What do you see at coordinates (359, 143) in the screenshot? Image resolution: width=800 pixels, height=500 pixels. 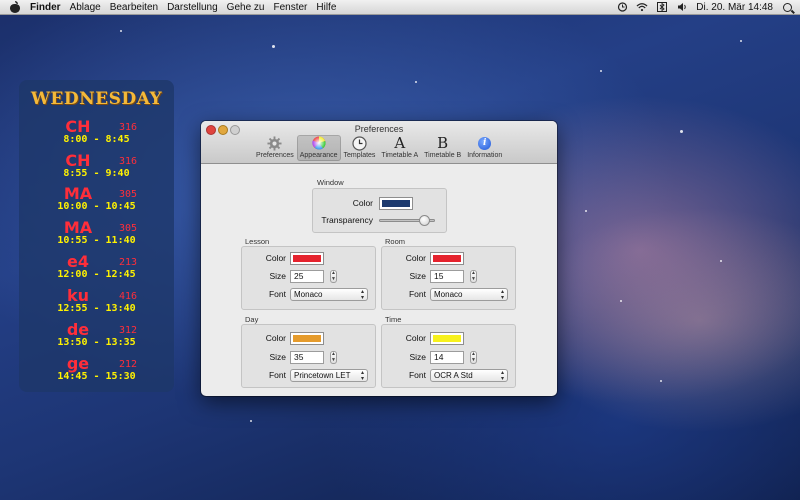 I see `clock-icon` at bounding box center [359, 143].